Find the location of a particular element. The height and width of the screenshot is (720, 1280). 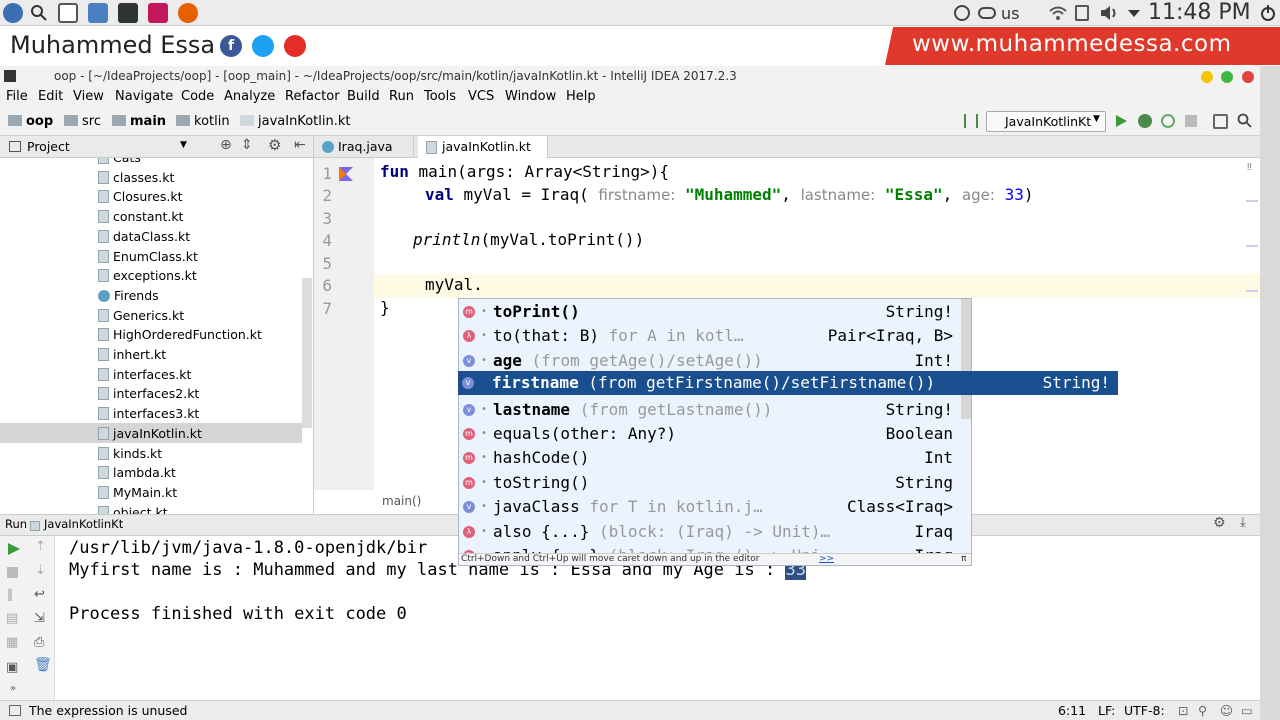

desktop-icon is located at coordinates (68, 13).